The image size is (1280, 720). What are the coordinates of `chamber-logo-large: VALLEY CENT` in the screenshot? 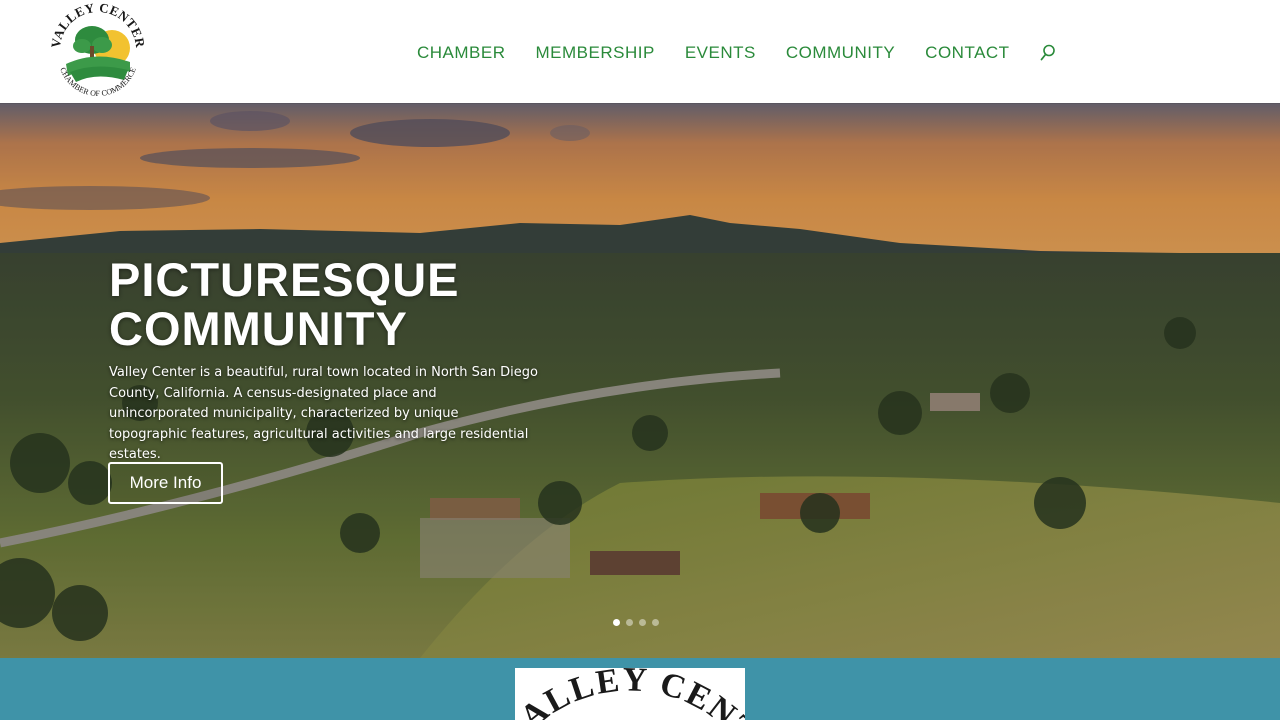 It's located at (630, 694).